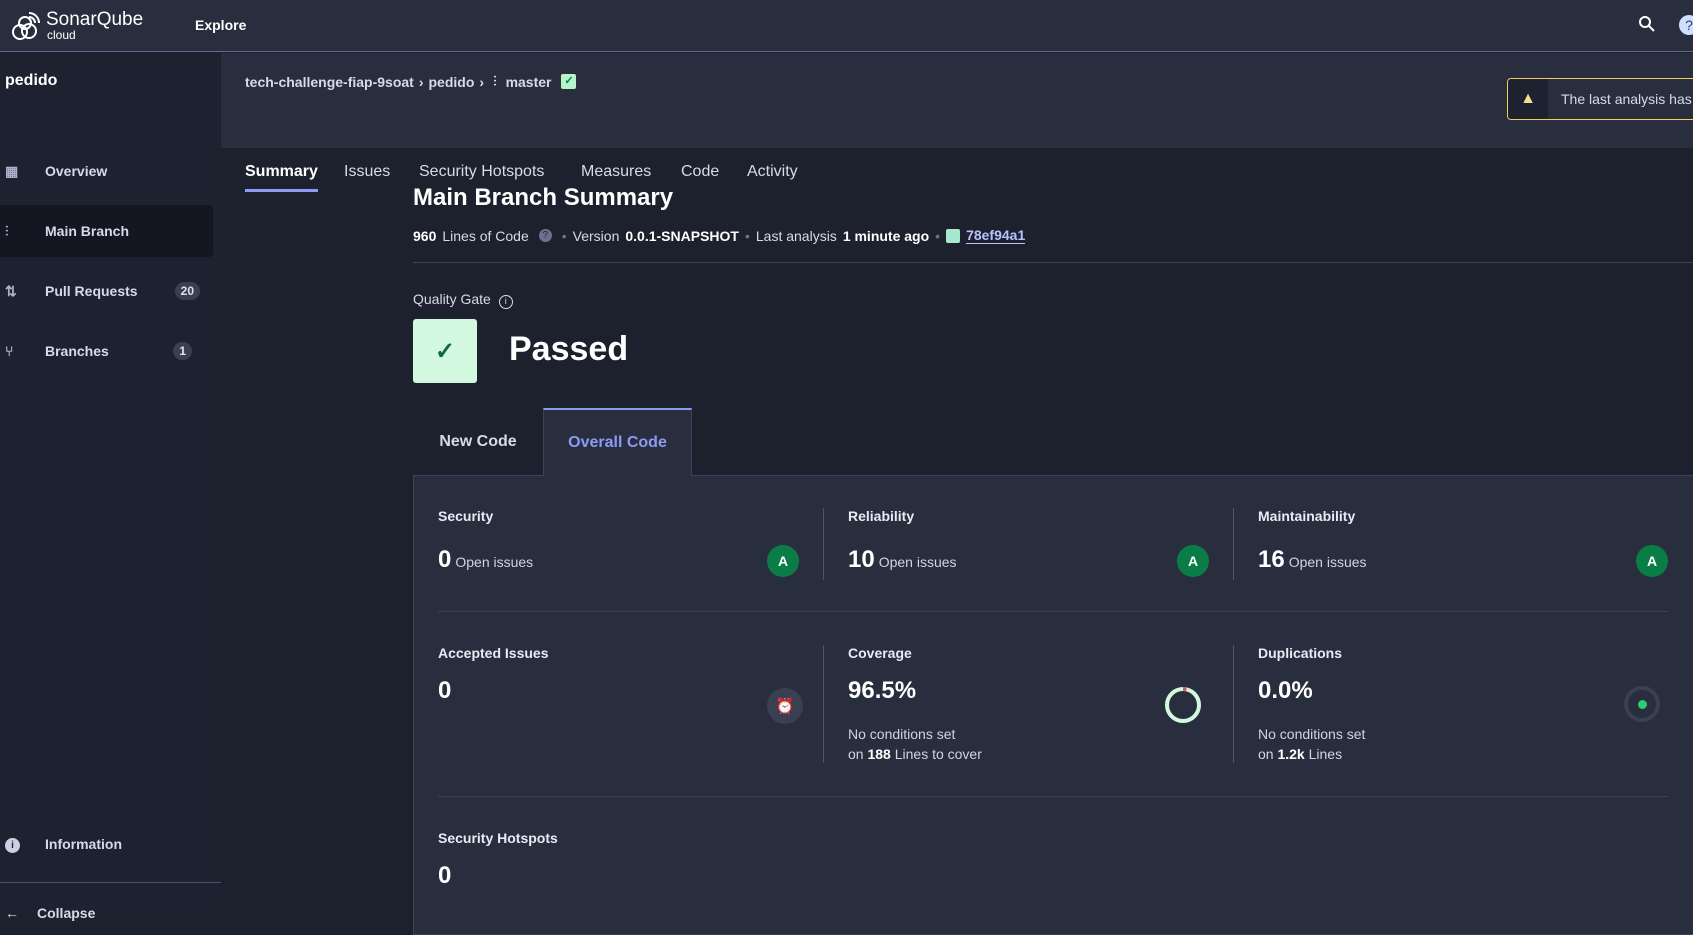  I want to click on tab-overall-code: Overall Code, so click(617, 442).